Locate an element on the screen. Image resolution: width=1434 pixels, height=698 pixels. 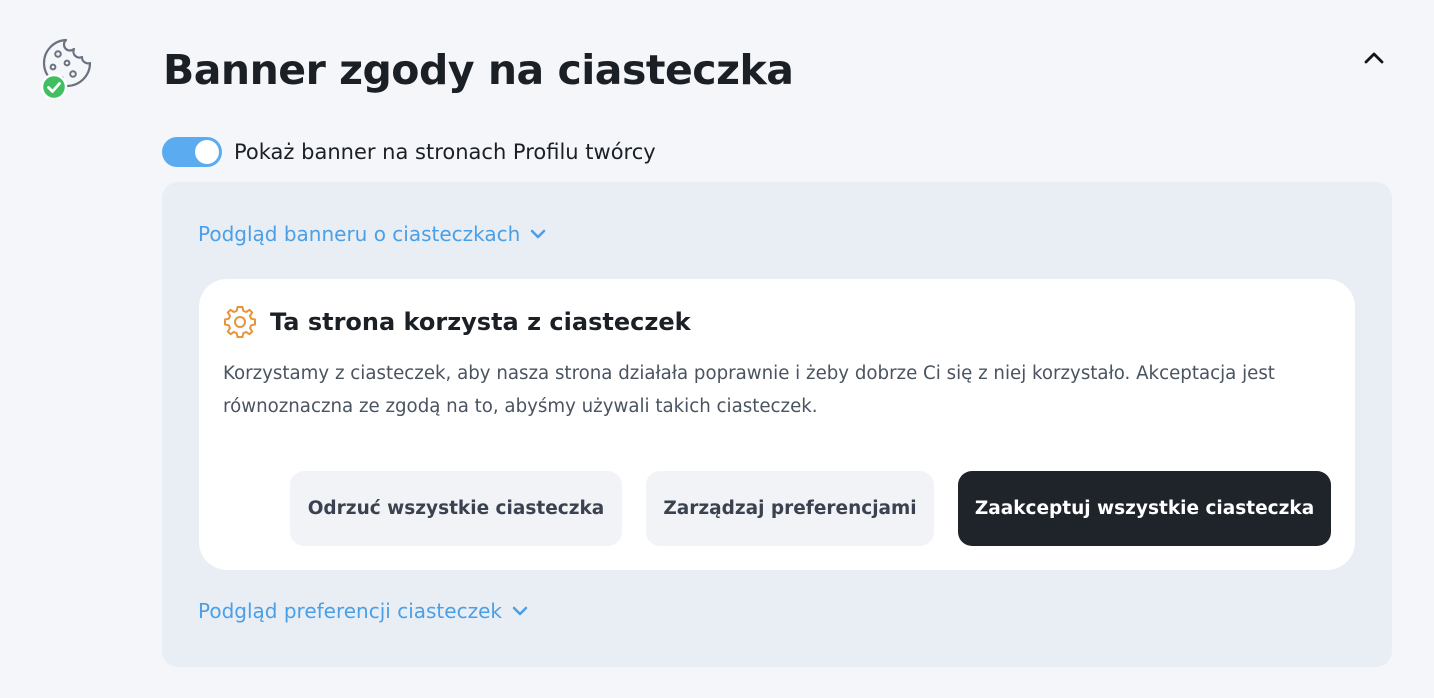
banner-header: Ta strona korzysta z ciasteczek is located at coordinates (457, 322).